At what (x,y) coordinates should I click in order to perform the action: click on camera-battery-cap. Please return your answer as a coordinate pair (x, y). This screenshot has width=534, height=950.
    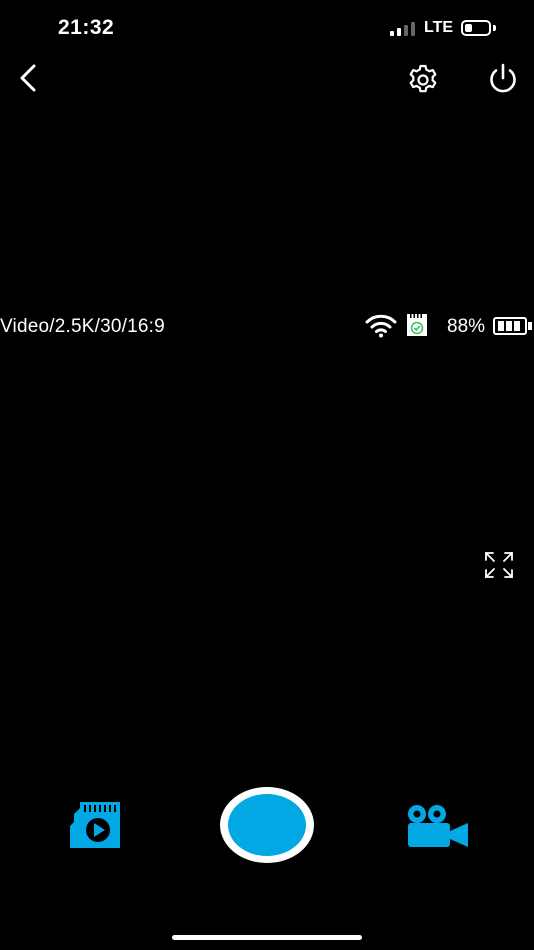
    Looking at the image, I should click on (530, 326).